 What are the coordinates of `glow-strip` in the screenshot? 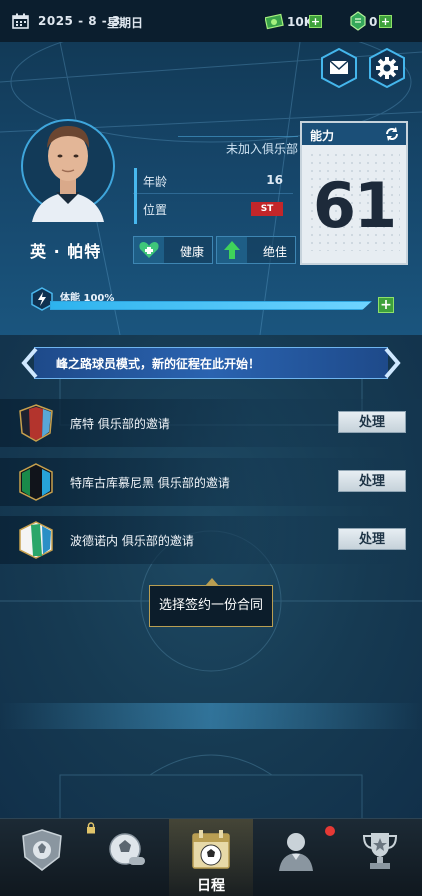 It's located at (211, 716).